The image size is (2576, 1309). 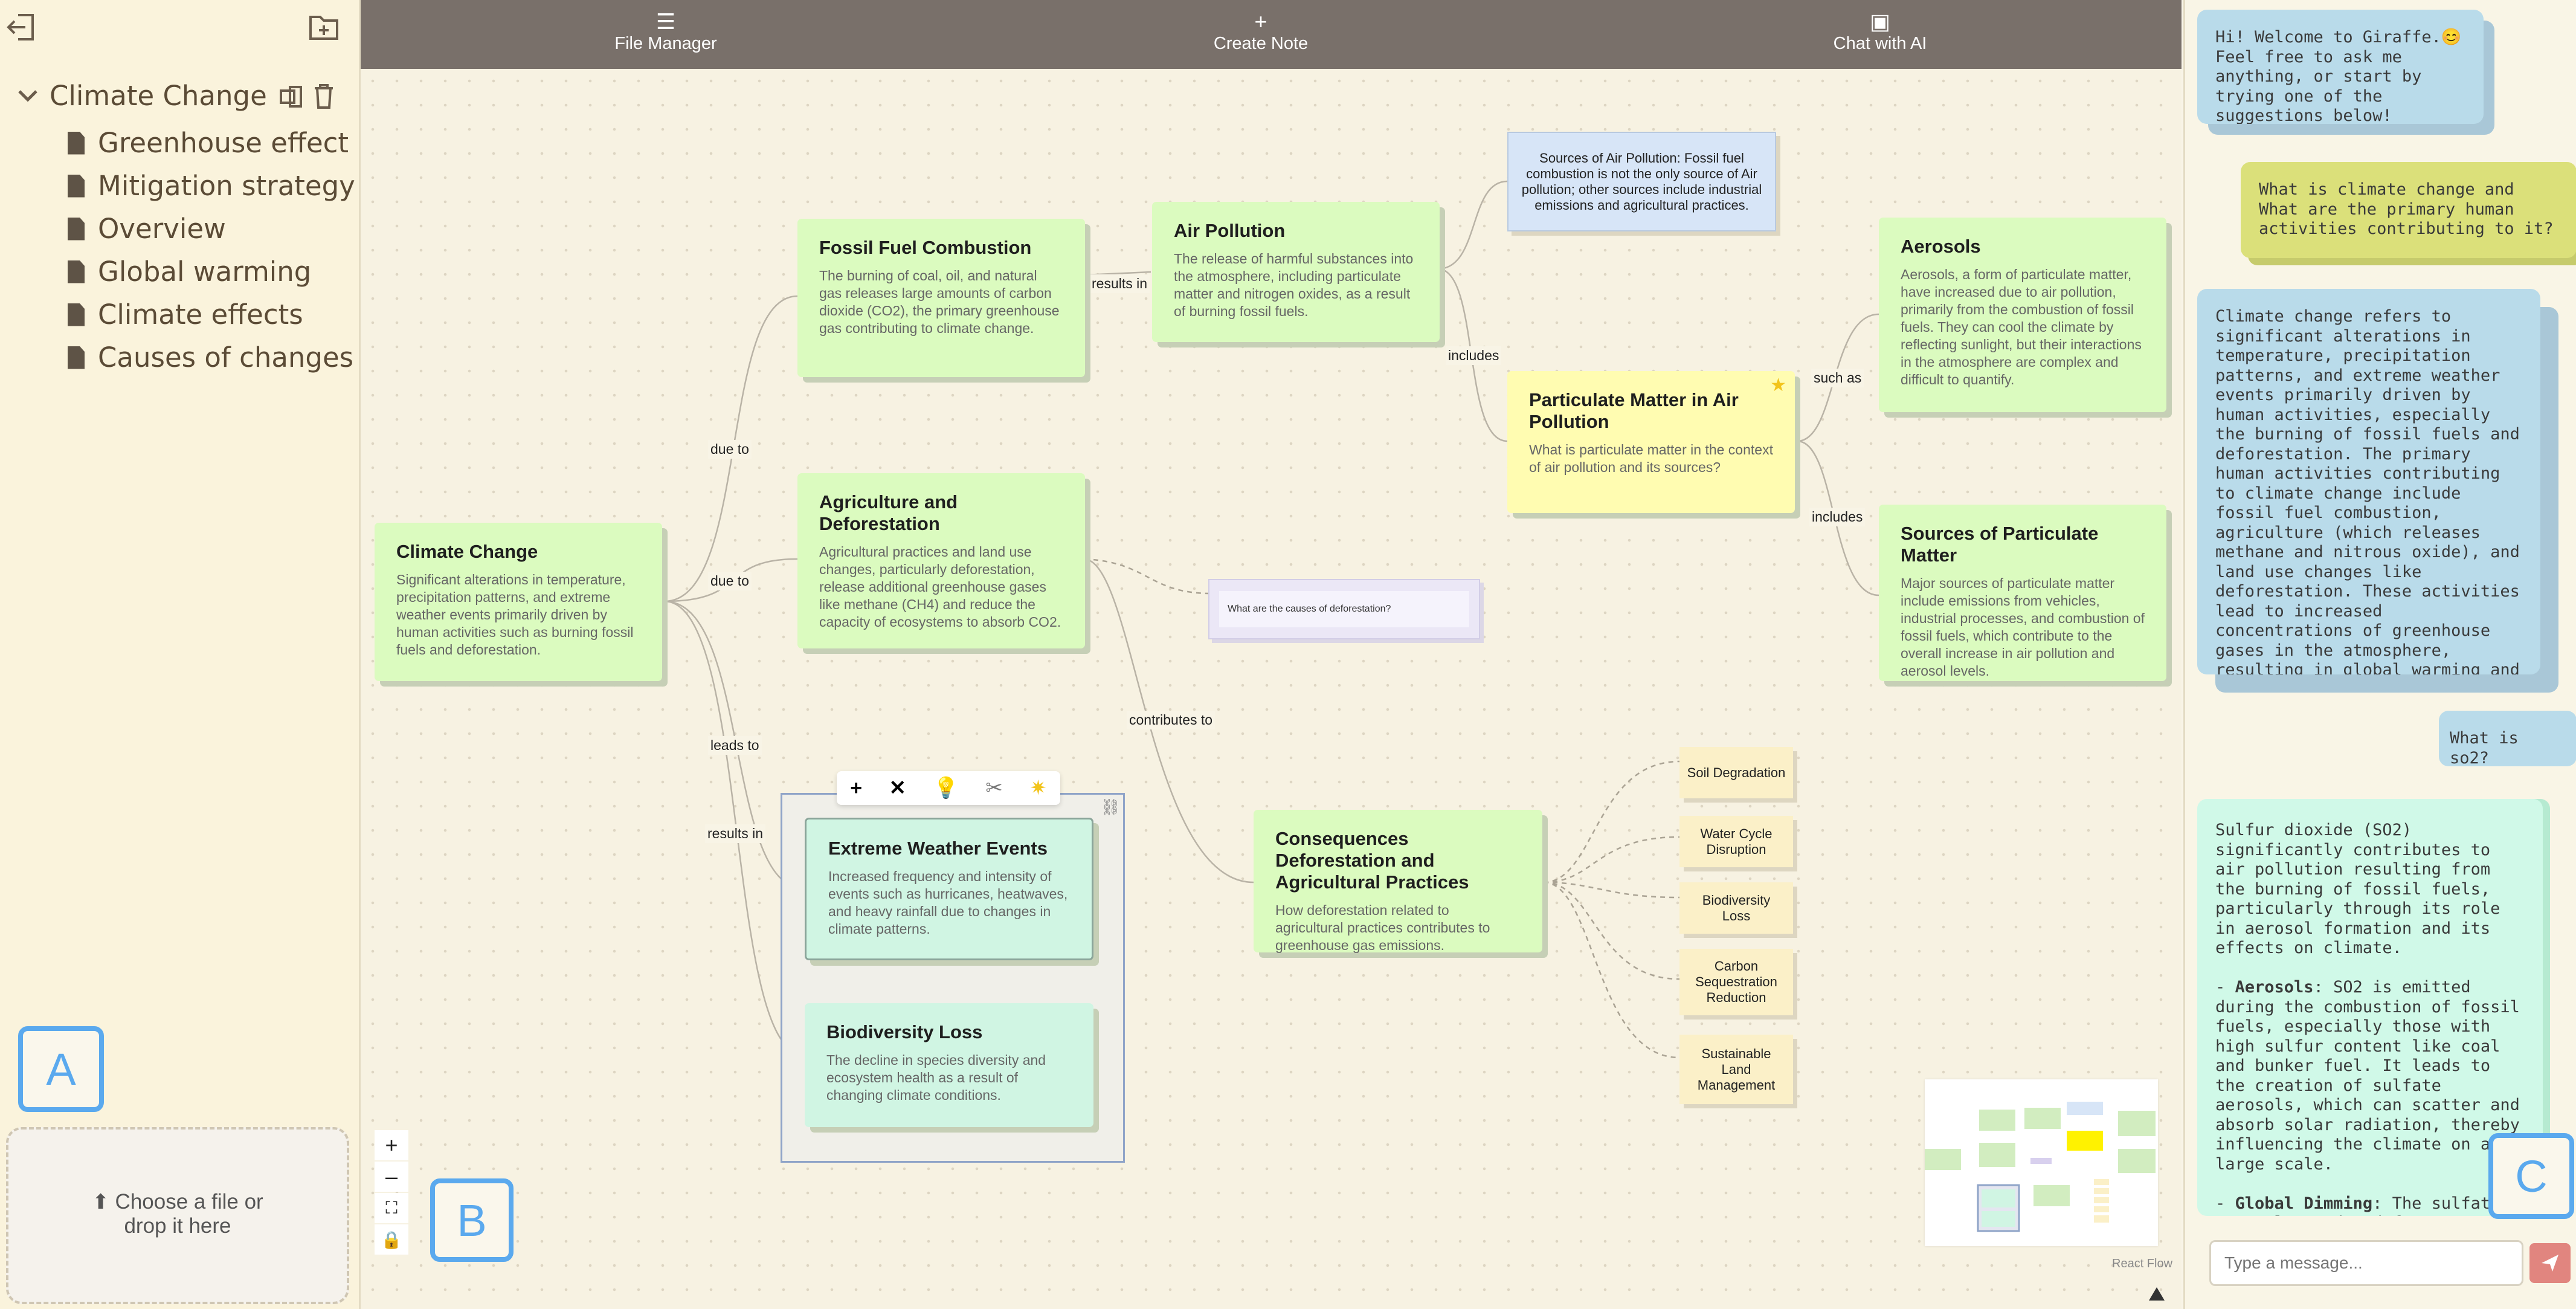 I want to click on node-carbon-sequestration: Carbon Sequestration Reduction, so click(x=1736, y=982).